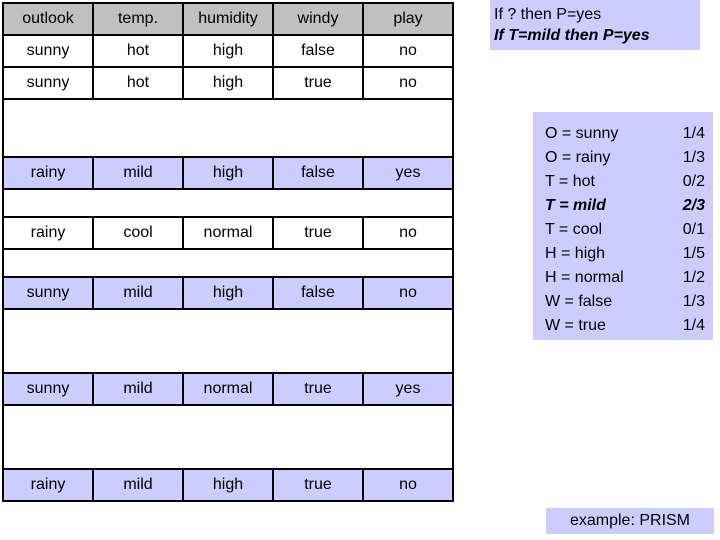  Describe the element at coordinates (693, 205) in the screenshot. I see `coverage-value: 2/3` at that location.